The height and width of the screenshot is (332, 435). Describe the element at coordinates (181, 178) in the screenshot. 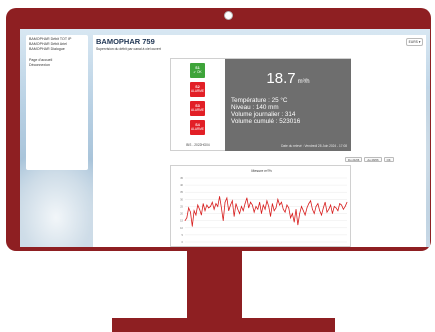

I see `y-tick-label: 45` at that location.